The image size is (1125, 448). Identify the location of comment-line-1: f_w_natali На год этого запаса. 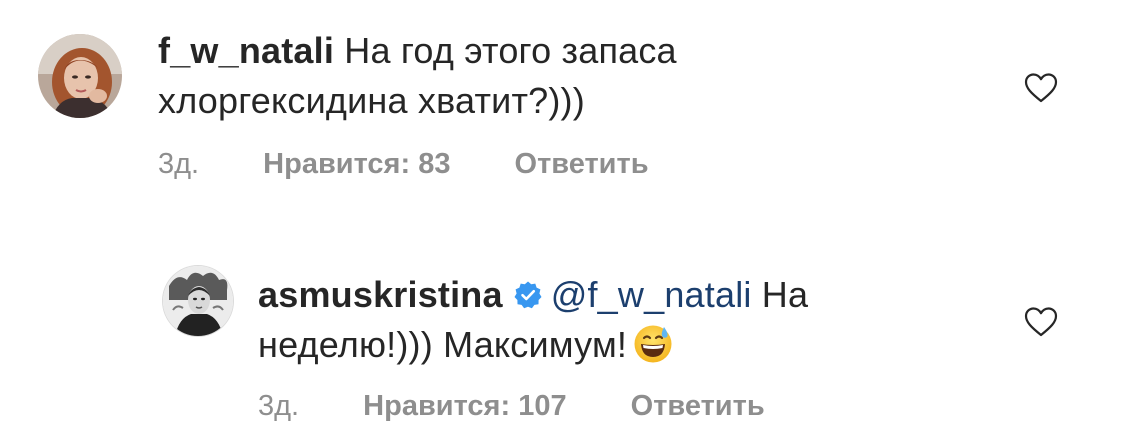
(417, 51).